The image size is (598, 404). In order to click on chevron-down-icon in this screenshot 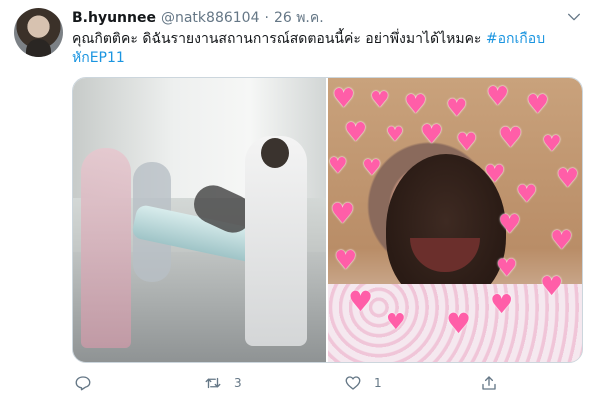, I will do `click(574, 17)`.